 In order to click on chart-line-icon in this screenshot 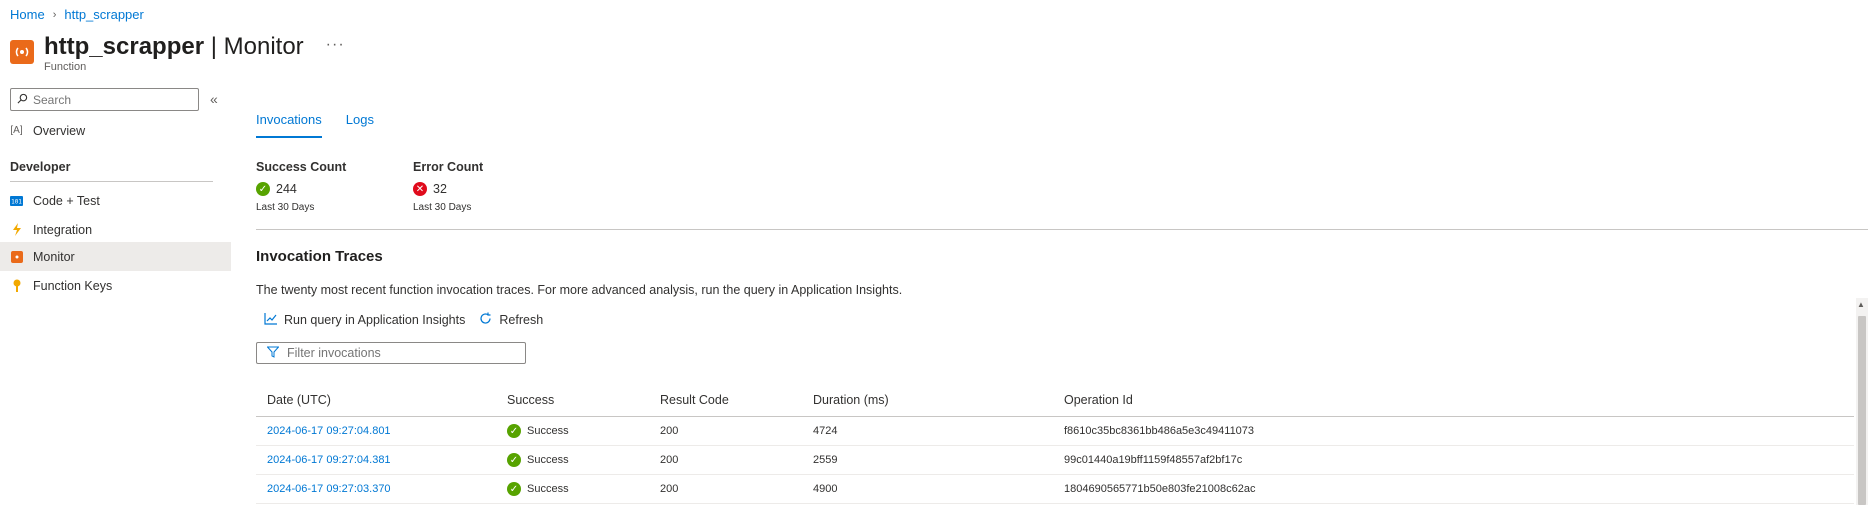, I will do `click(270, 320)`.